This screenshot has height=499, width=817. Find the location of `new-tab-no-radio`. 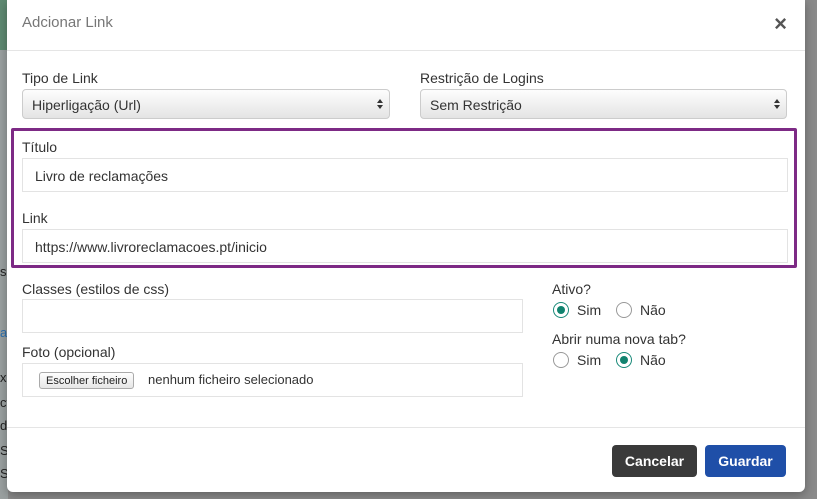

new-tab-no-radio is located at coordinates (624, 360).